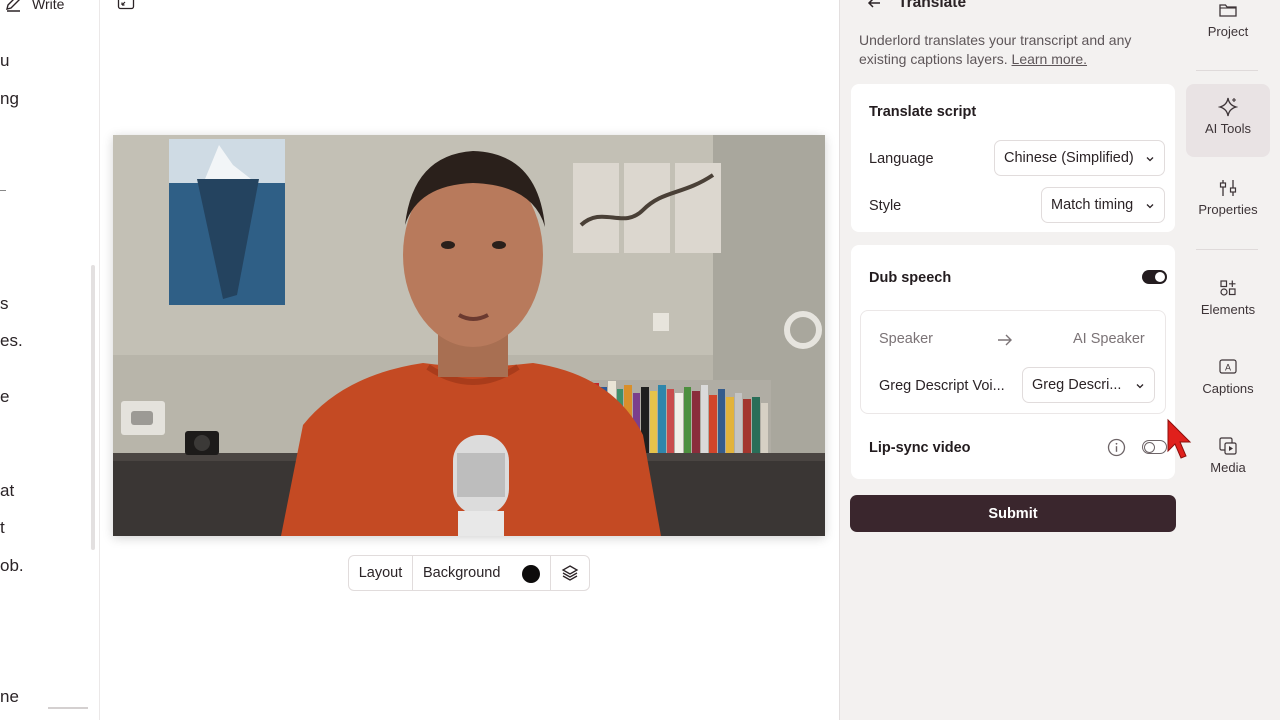  I want to click on submit-button: Submit, so click(1013, 513).